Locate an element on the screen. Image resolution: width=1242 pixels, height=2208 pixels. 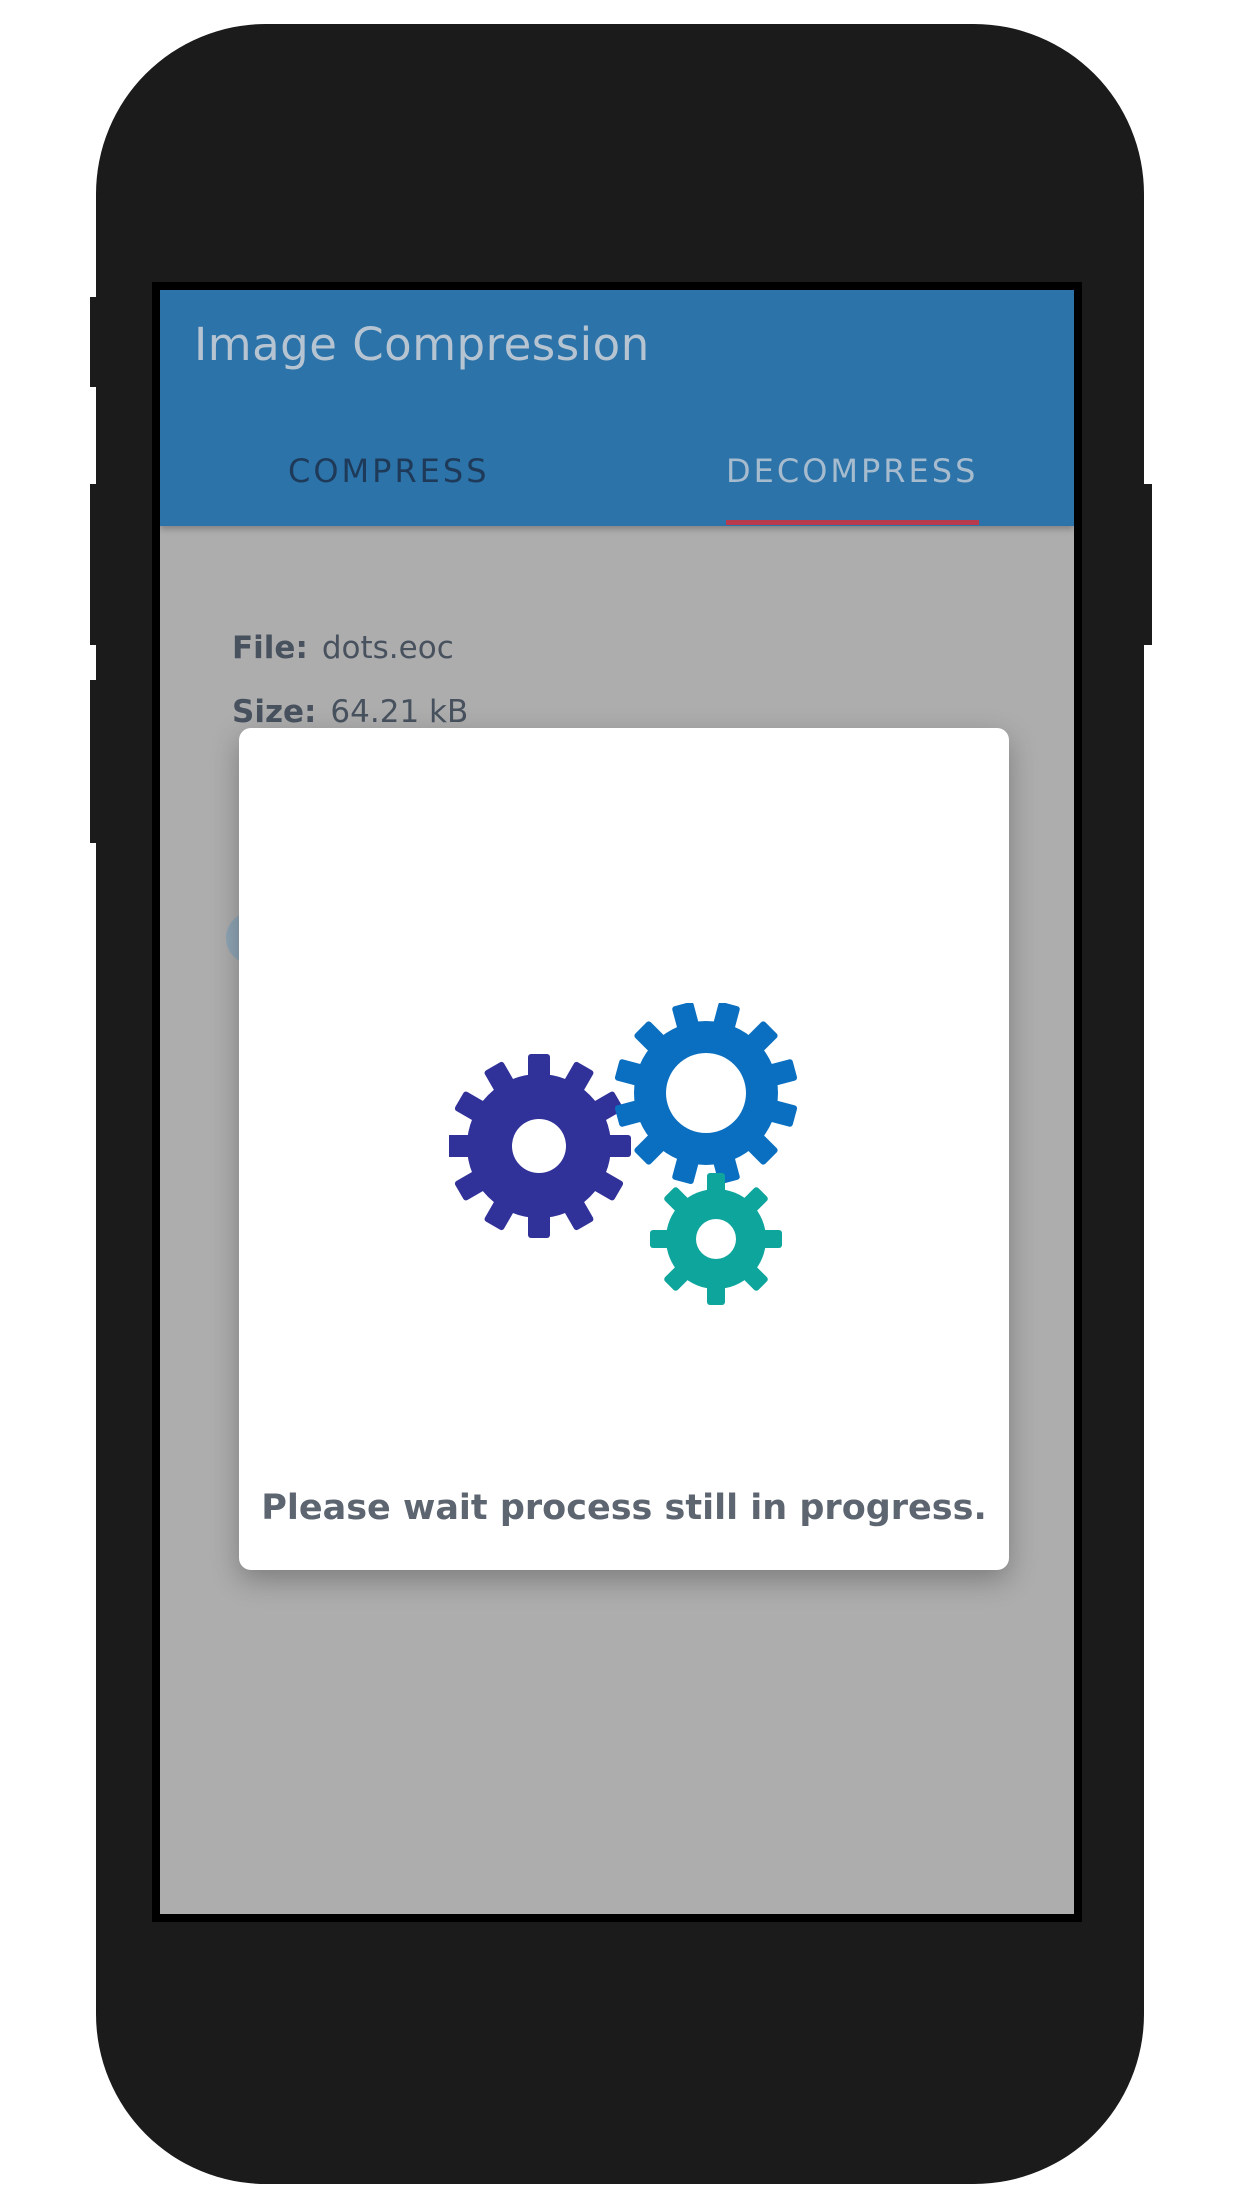
file-name-row: File: dots.eoc is located at coordinates (343, 648).